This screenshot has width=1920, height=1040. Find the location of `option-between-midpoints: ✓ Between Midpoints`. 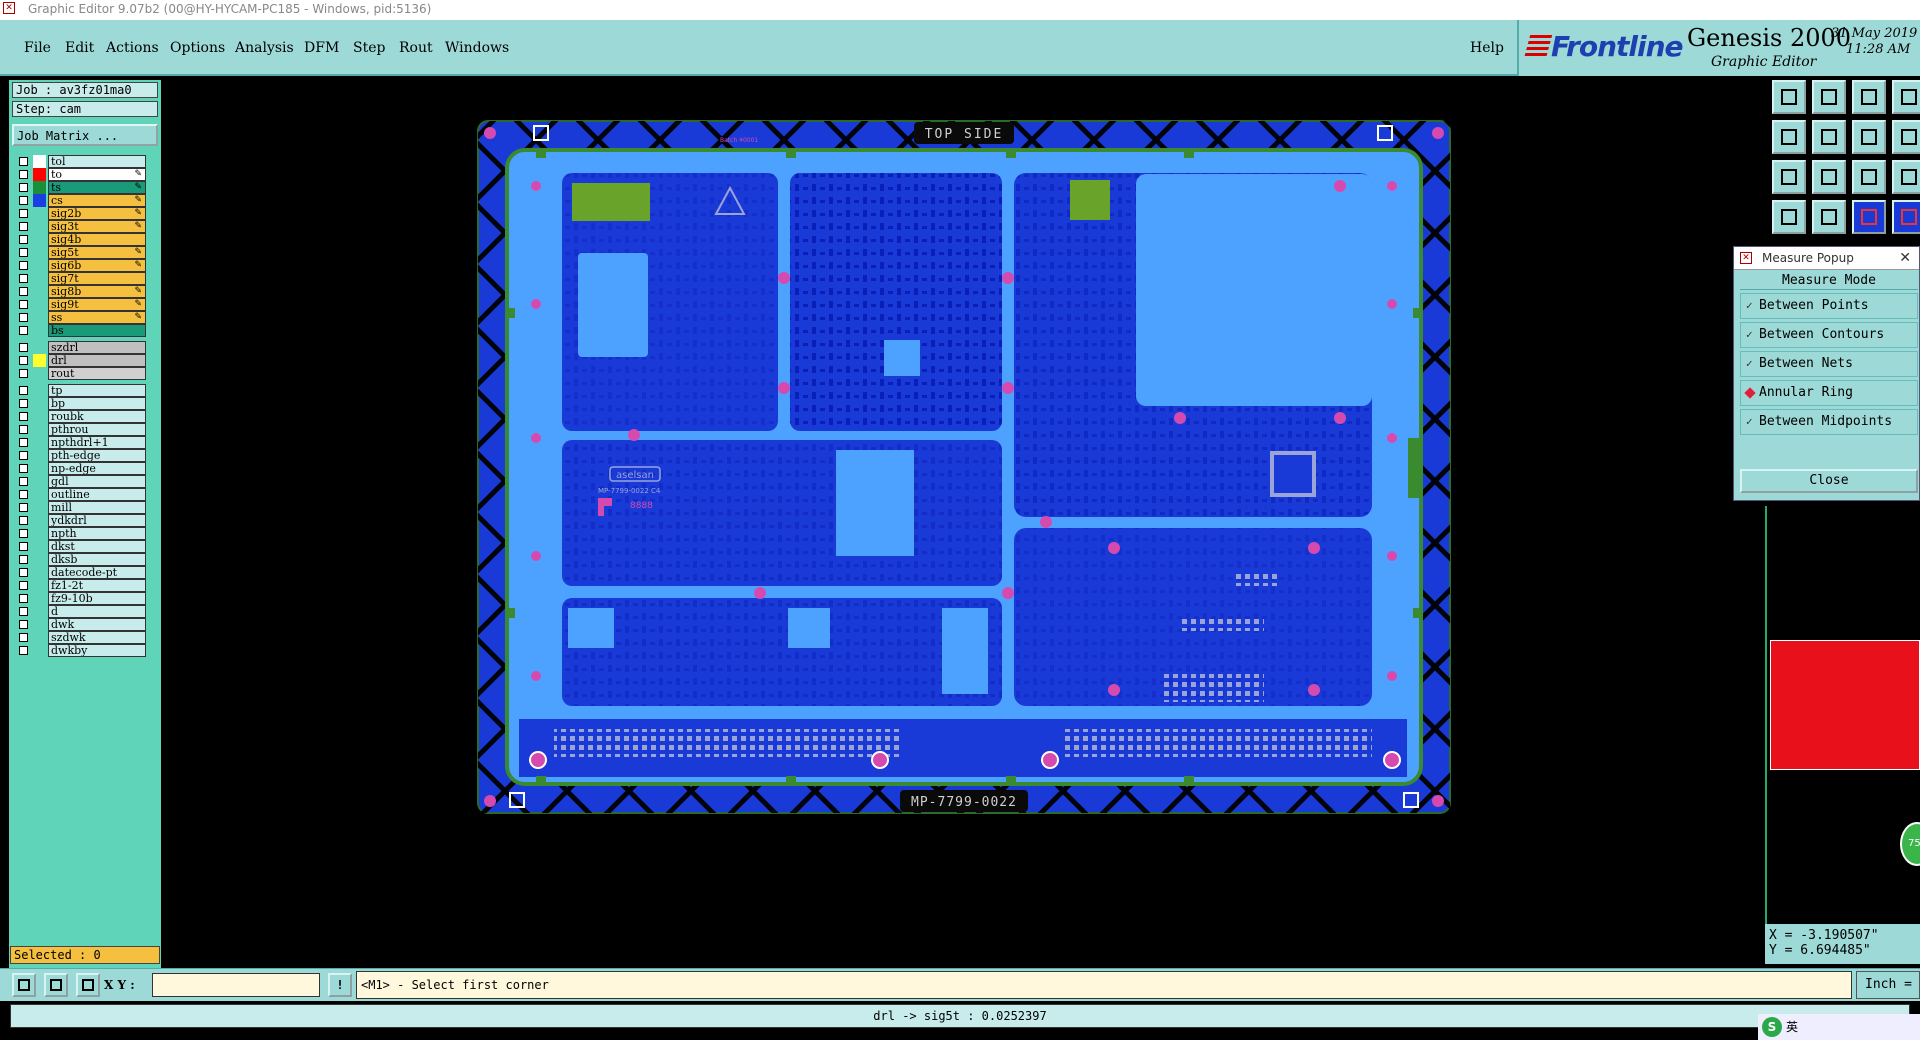

option-between-midpoints: ✓ Between Midpoints is located at coordinates (1829, 422).